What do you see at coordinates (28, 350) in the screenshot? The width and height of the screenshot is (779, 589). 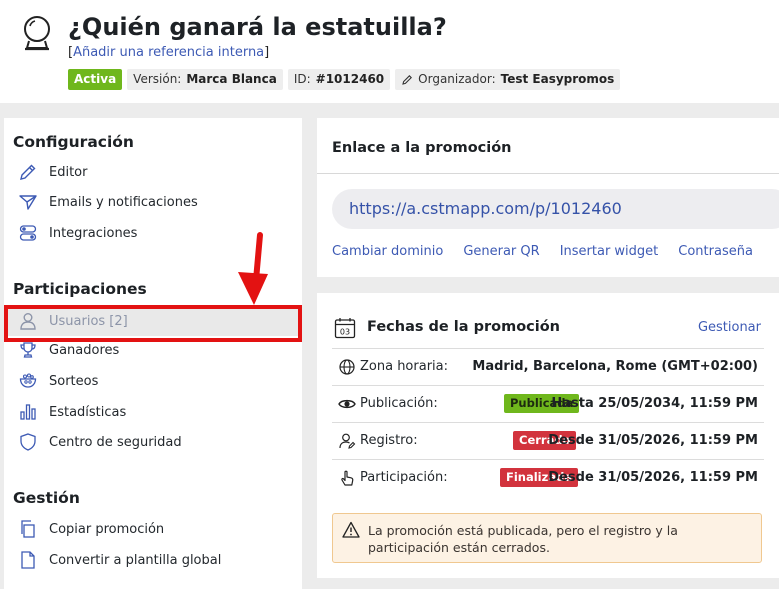 I see `trophy-icon` at bounding box center [28, 350].